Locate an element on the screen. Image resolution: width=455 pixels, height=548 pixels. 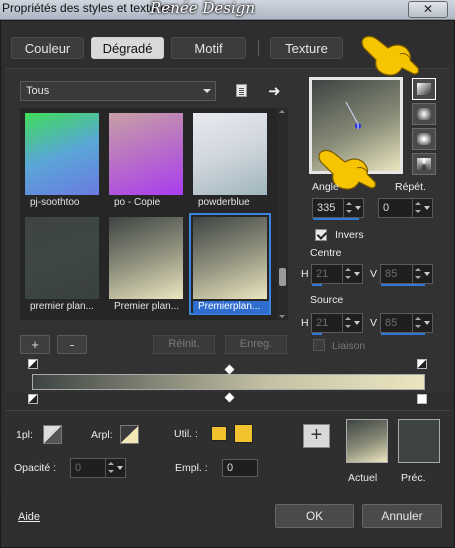
add-gradient-button: + is located at coordinates (35, 344).